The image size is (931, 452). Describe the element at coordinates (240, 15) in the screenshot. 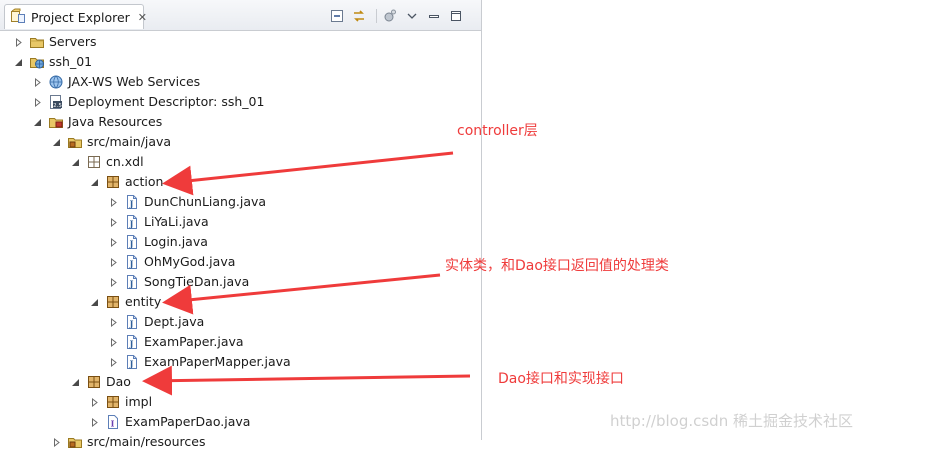

I see `view-header: Project Explorer ✕` at that location.